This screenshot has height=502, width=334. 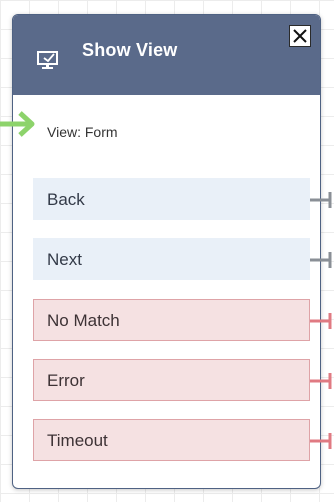 What do you see at coordinates (66, 199) in the screenshot?
I see `branch-label: Back` at bounding box center [66, 199].